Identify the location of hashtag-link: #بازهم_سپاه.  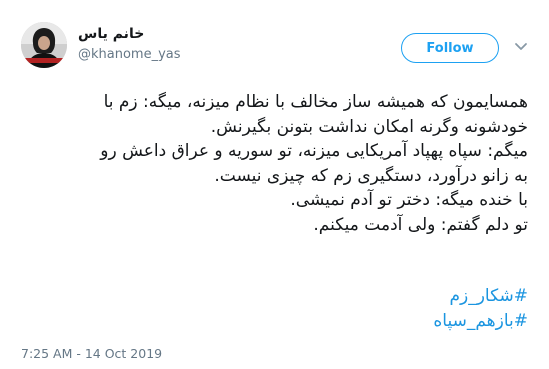
(274, 321).